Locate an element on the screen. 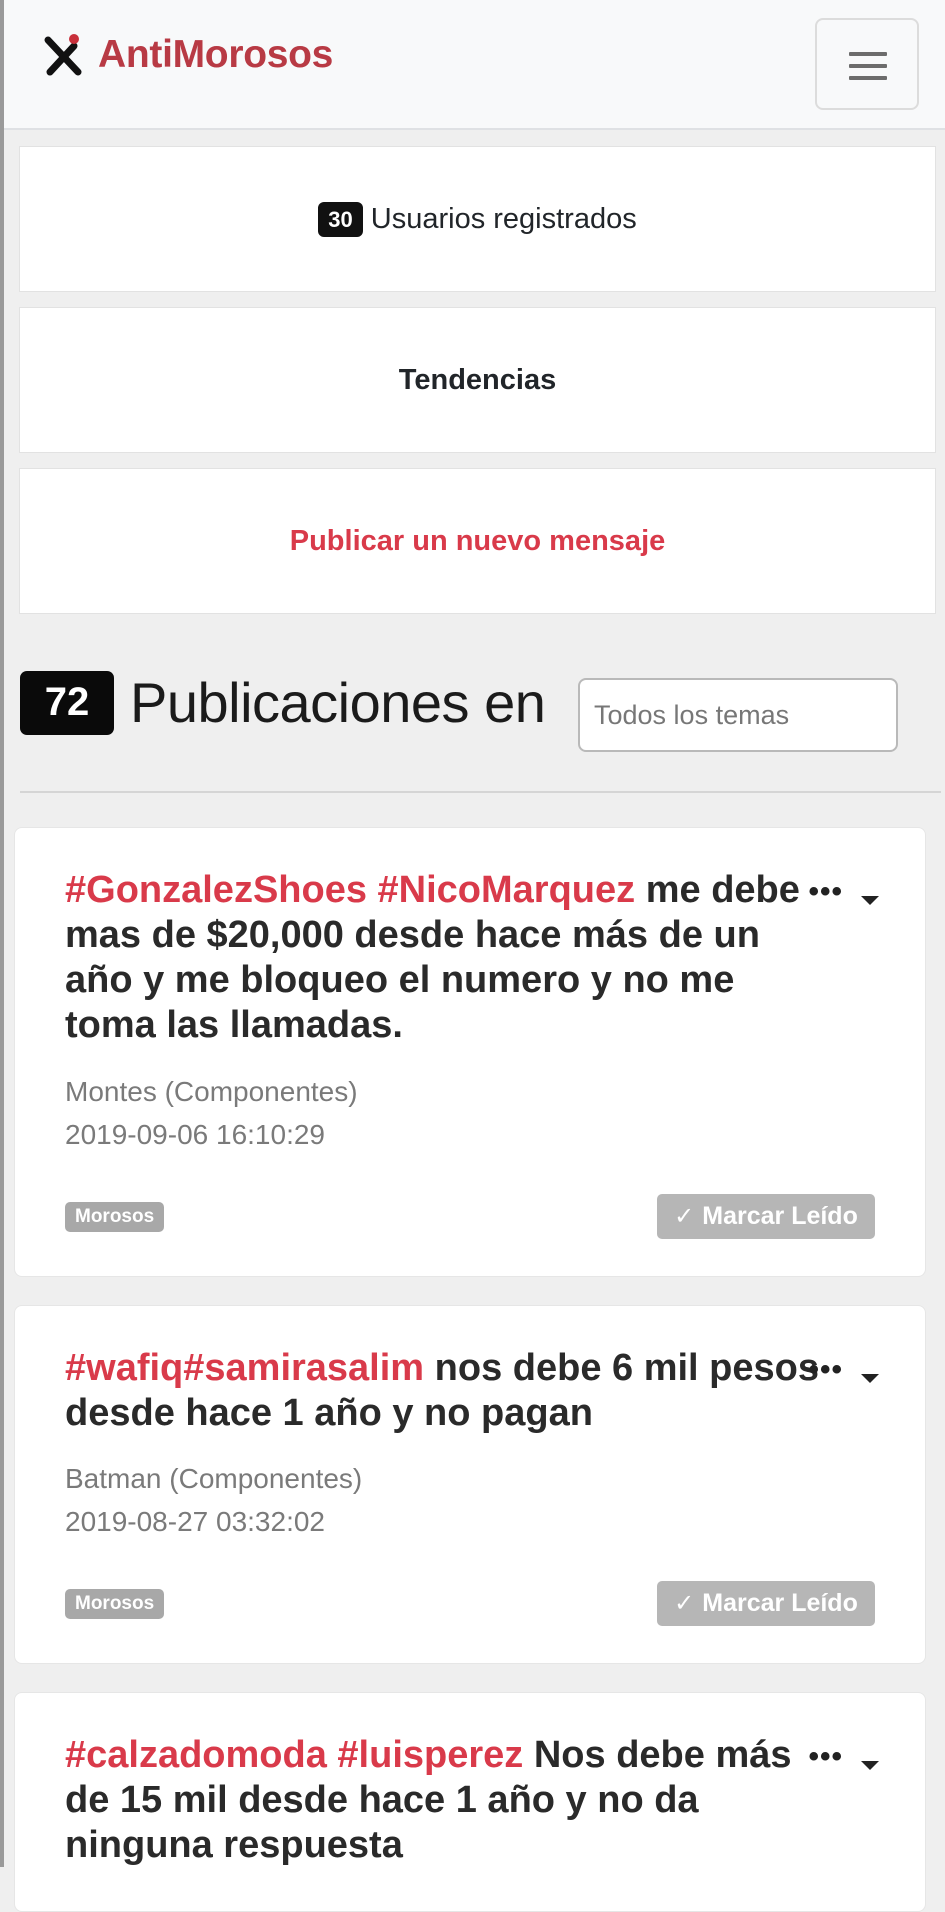 The height and width of the screenshot is (1912, 945). trends-label: Tendencias is located at coordinates (477, 379).